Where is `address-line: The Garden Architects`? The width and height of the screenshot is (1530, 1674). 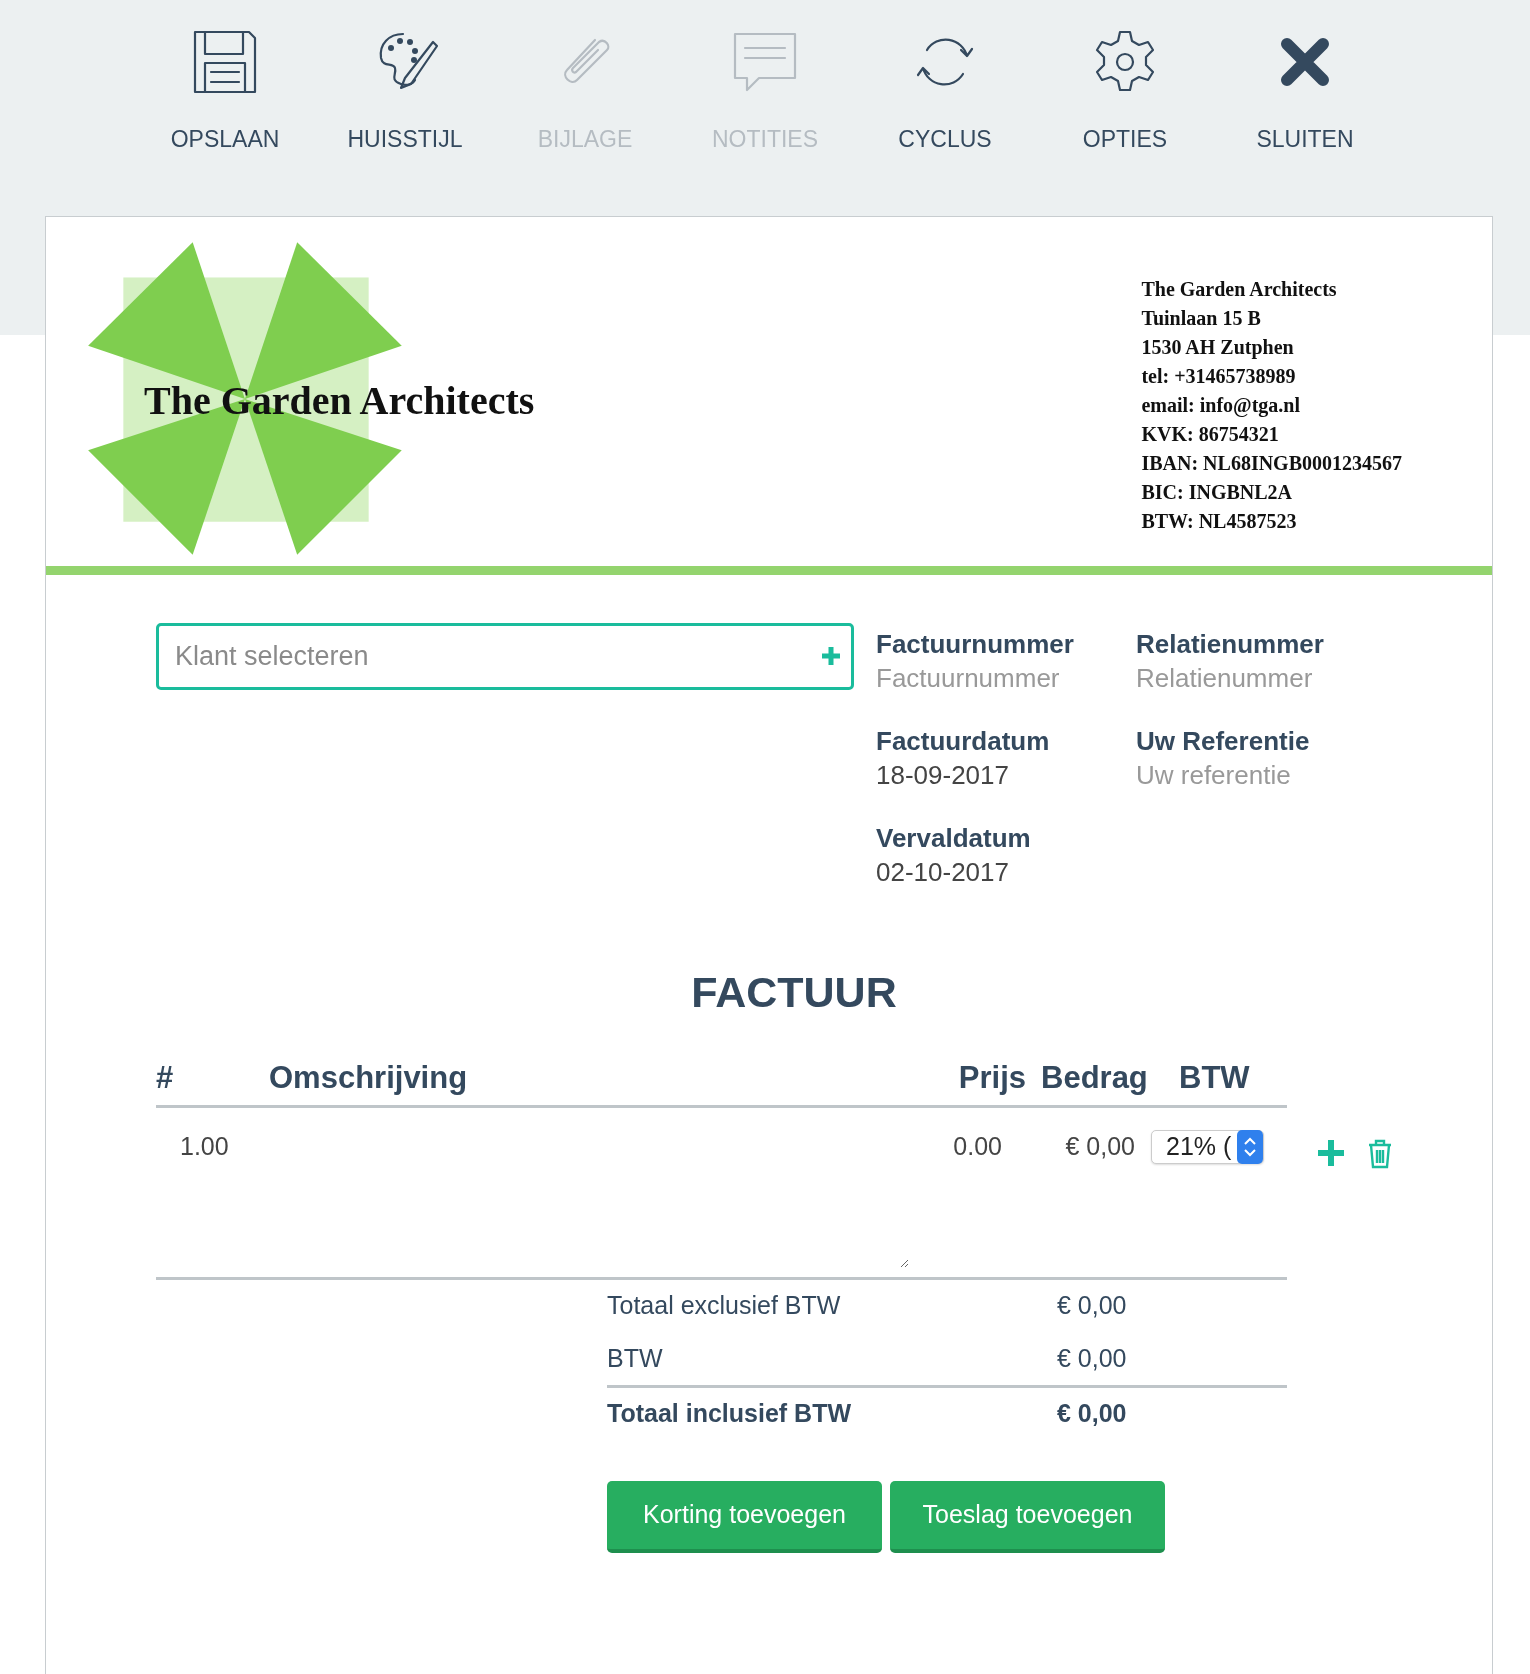 address-line: The Garden Architects is located at coordinates (1239, 289).